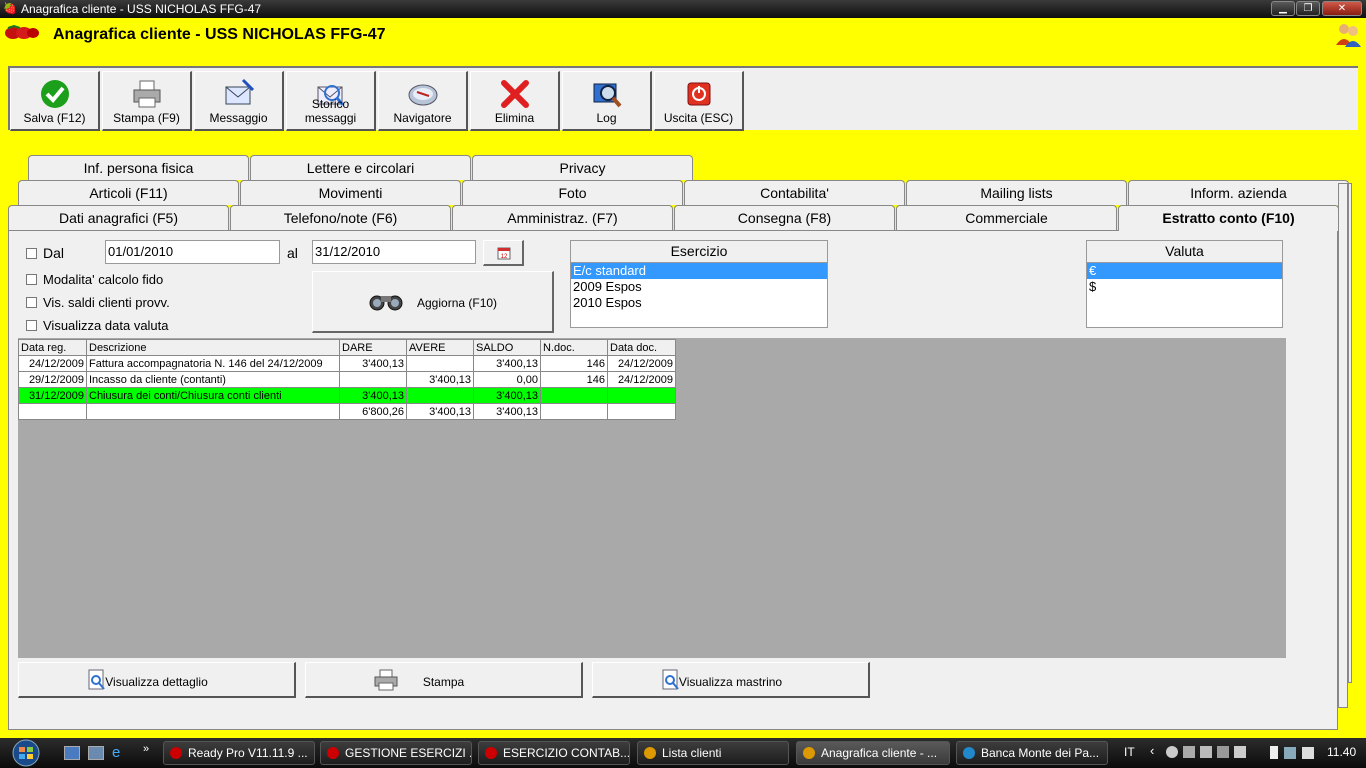 Image resolution: width=1366 pixels, height=768 pixels. I want to click on delete-button: Elimina, so click(515, 101).